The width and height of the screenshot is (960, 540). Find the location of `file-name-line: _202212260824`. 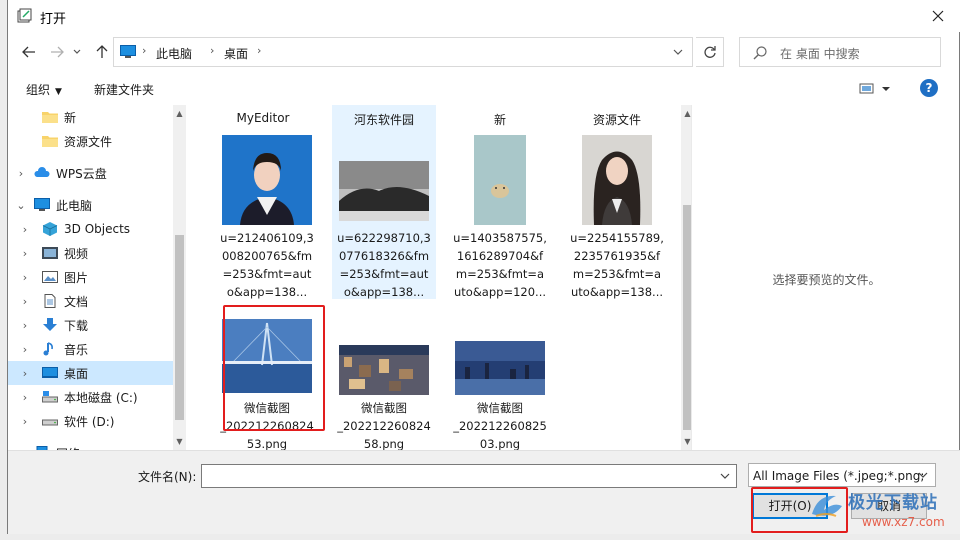

file-name-line: _202212260824 is located at coordinates (384, 426).